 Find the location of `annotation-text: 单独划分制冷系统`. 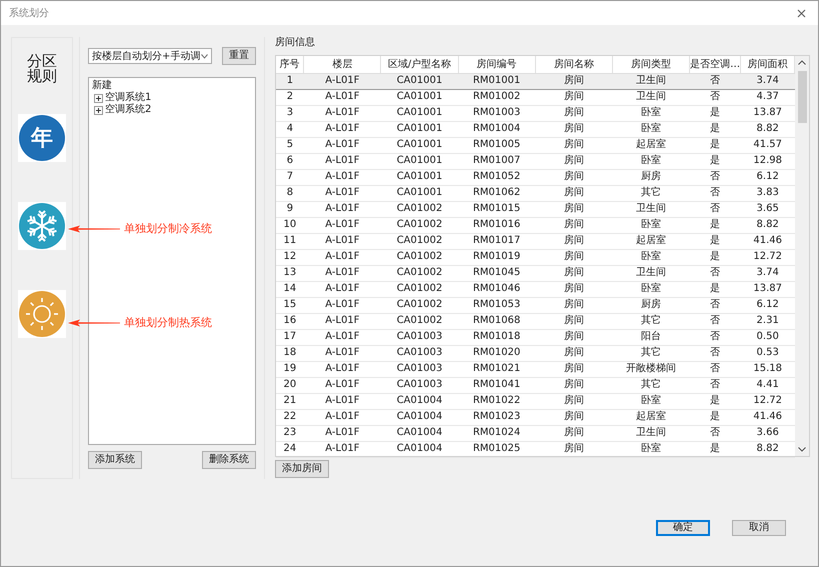

annotation-text: 单独划分制冷系统 is located at coordinates (168, 229).